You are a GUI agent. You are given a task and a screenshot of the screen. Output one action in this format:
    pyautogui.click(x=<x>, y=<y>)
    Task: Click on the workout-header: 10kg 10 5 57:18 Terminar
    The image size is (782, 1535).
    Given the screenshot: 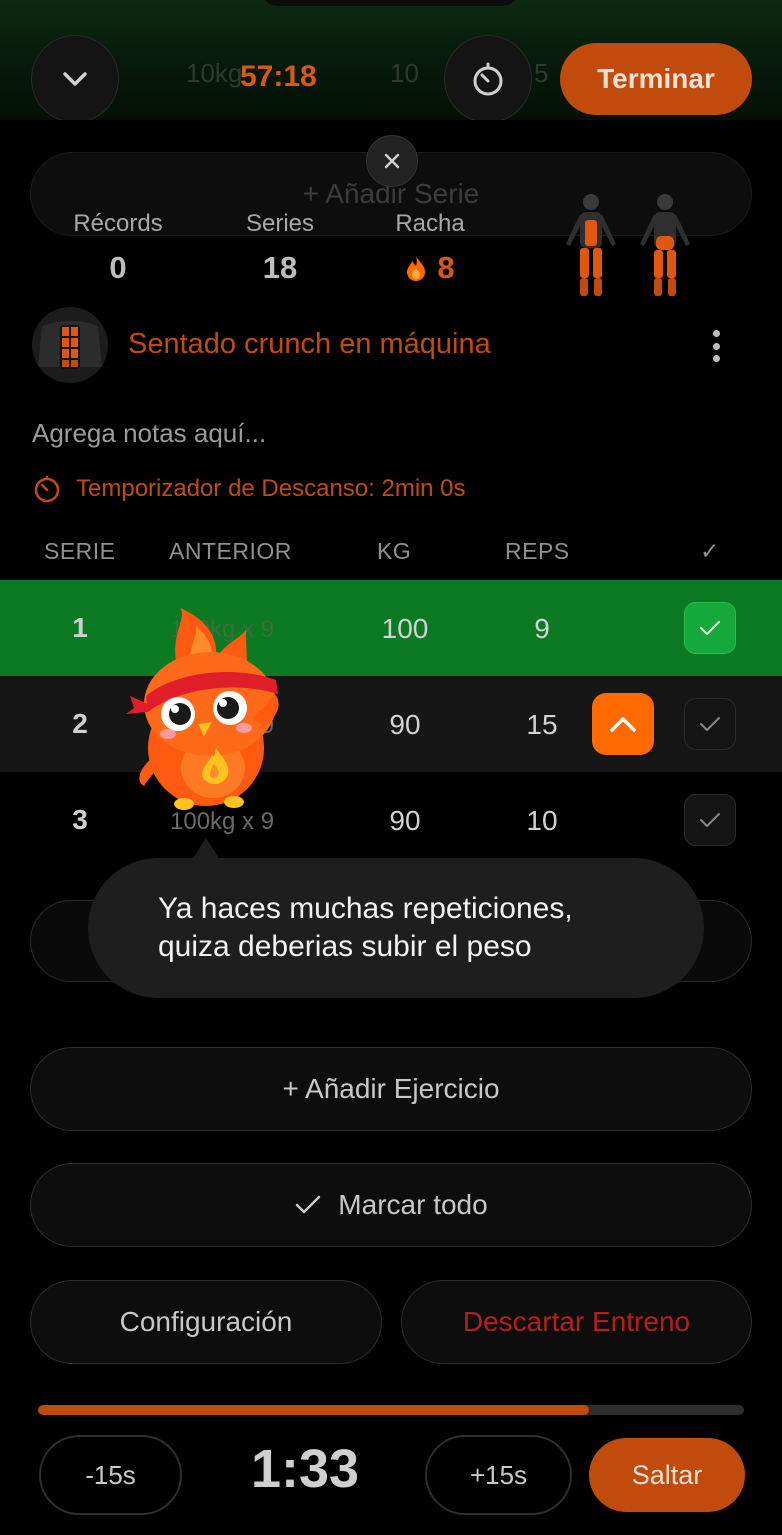 What is the action you would take?
    pyautogui.click(x=391, y=60)
    